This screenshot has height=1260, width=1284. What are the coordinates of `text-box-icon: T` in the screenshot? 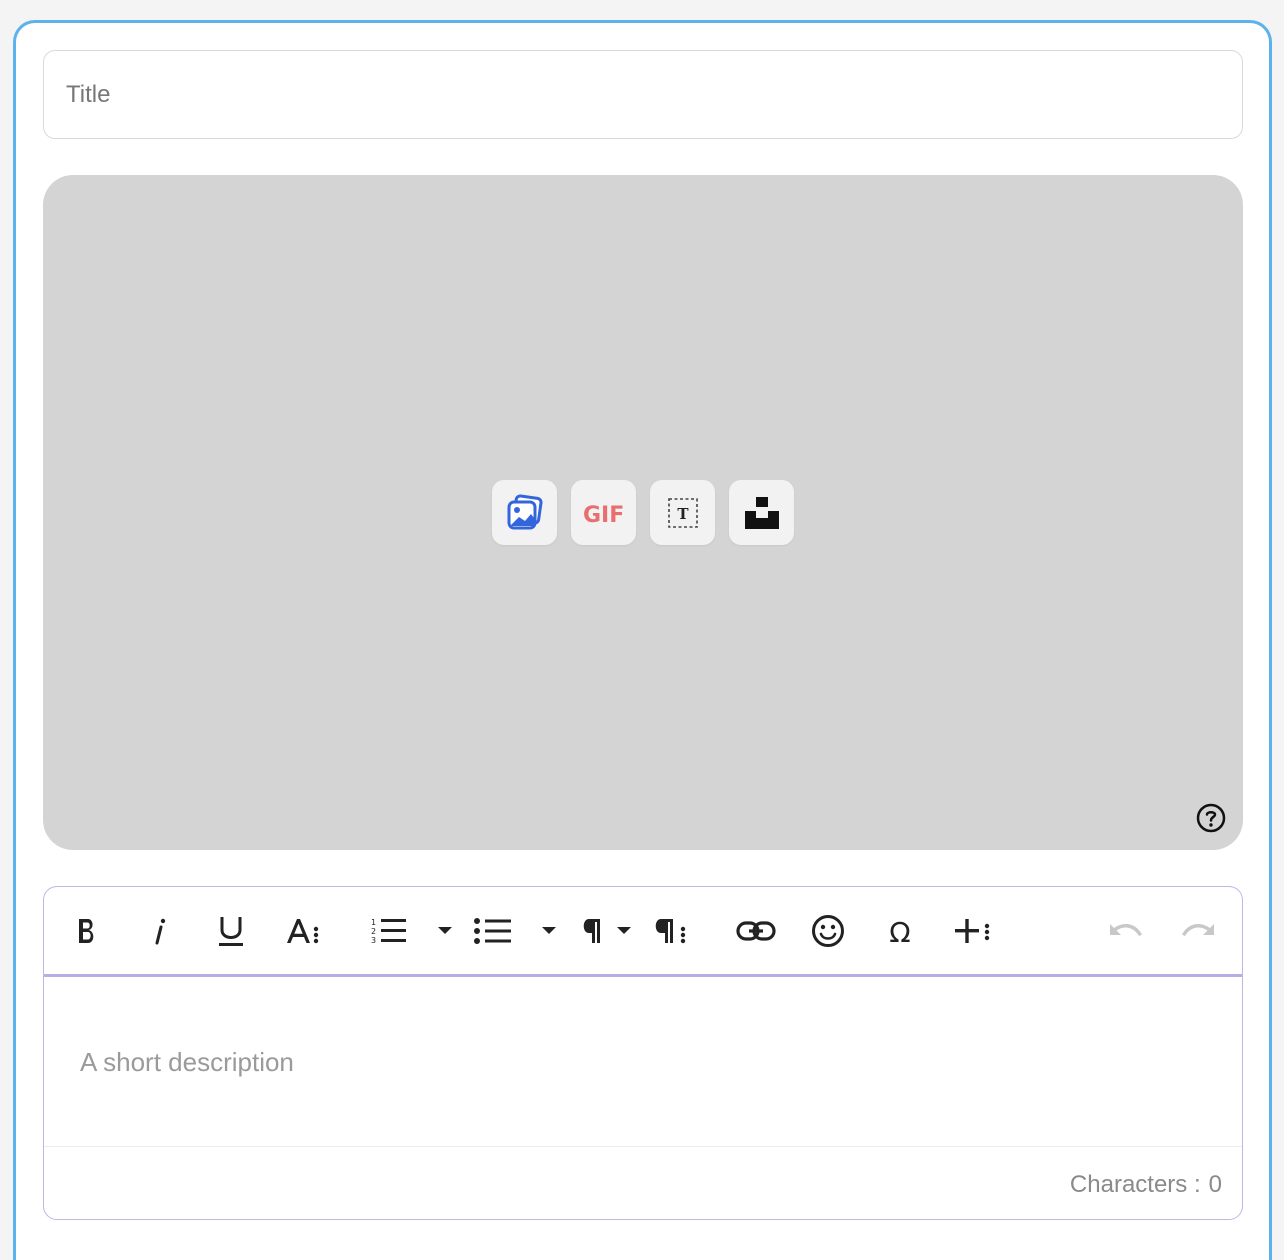 It's located at (682, 512).